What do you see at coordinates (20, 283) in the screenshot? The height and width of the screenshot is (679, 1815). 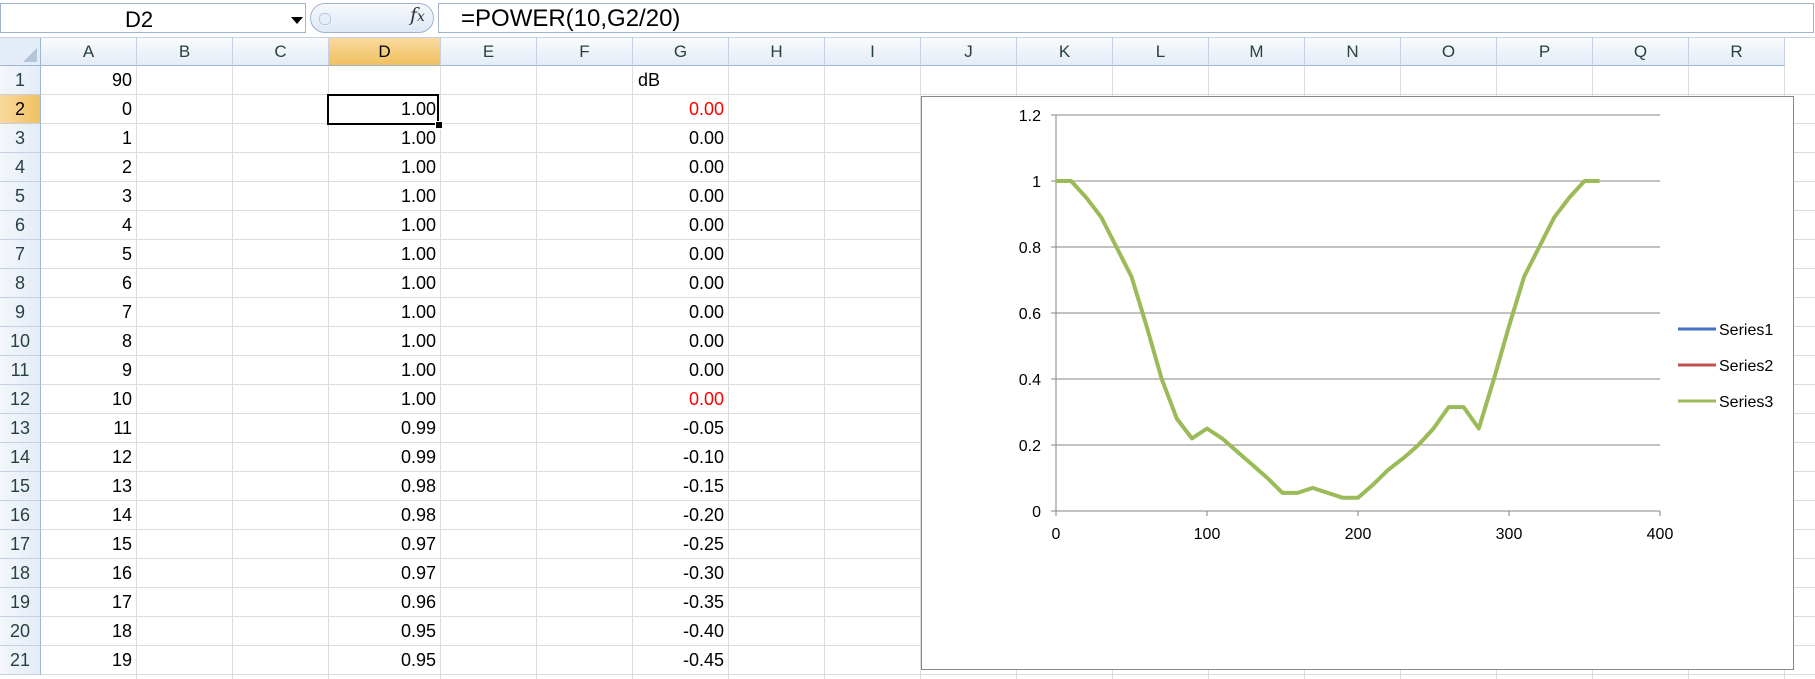 I see `row-header-8: 8` at bounding box center [20, 283].